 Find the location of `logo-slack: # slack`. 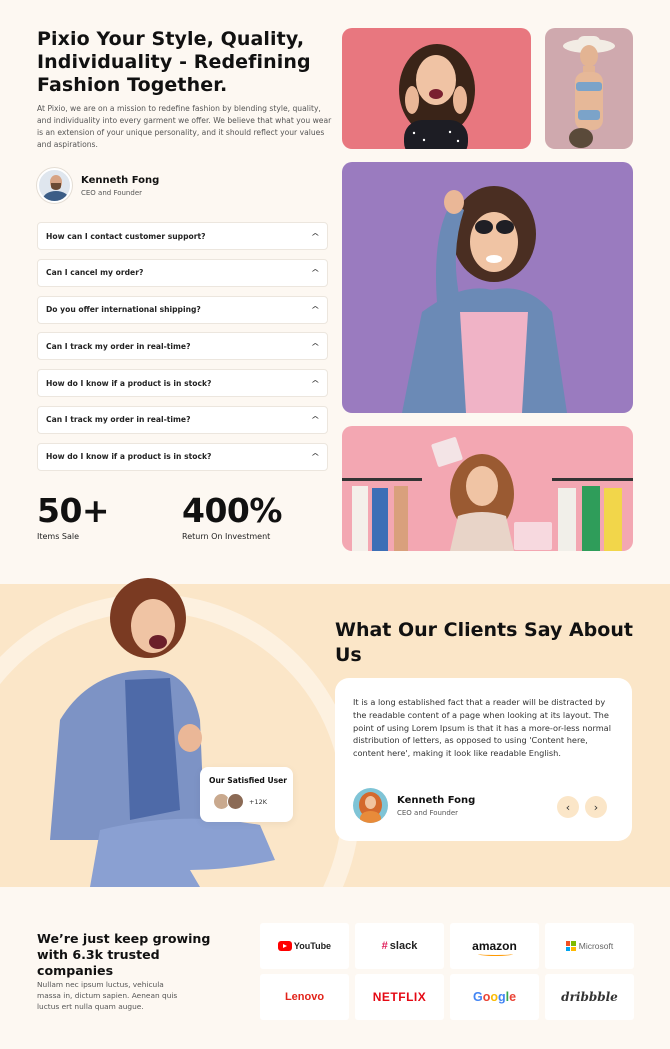

logo-slack: # slack is located at coordinates (399, 946).